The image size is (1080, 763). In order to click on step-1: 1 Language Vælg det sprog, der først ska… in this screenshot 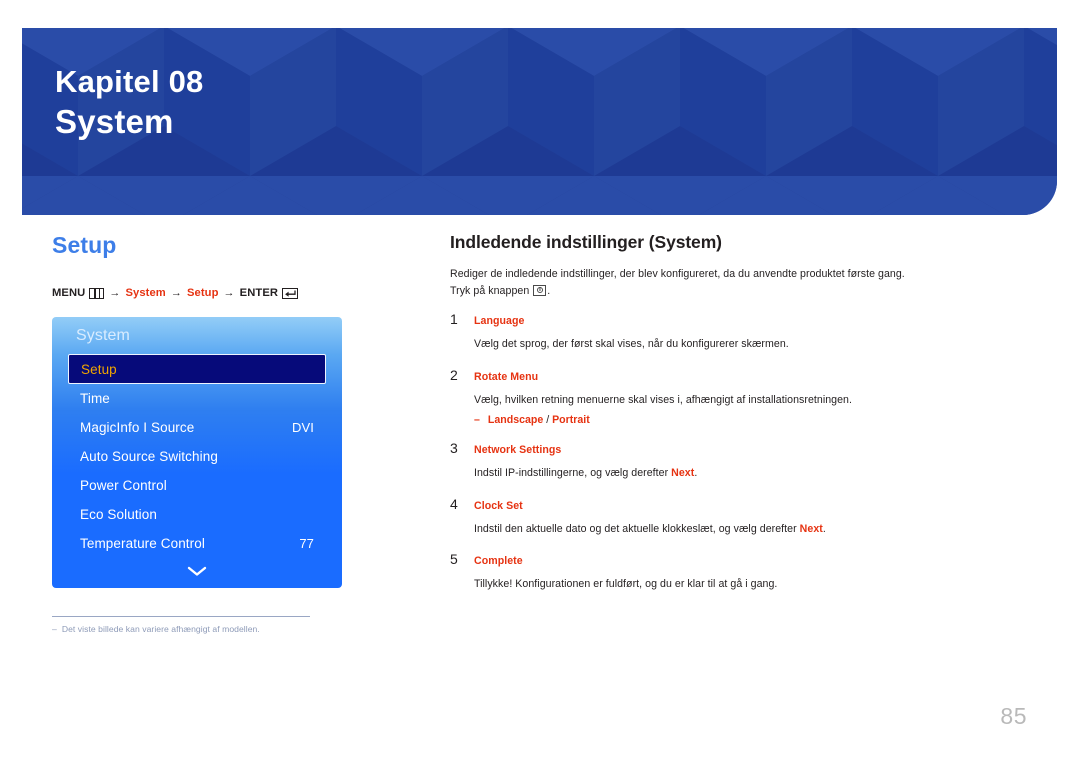, I will do `click(730, 330)`.